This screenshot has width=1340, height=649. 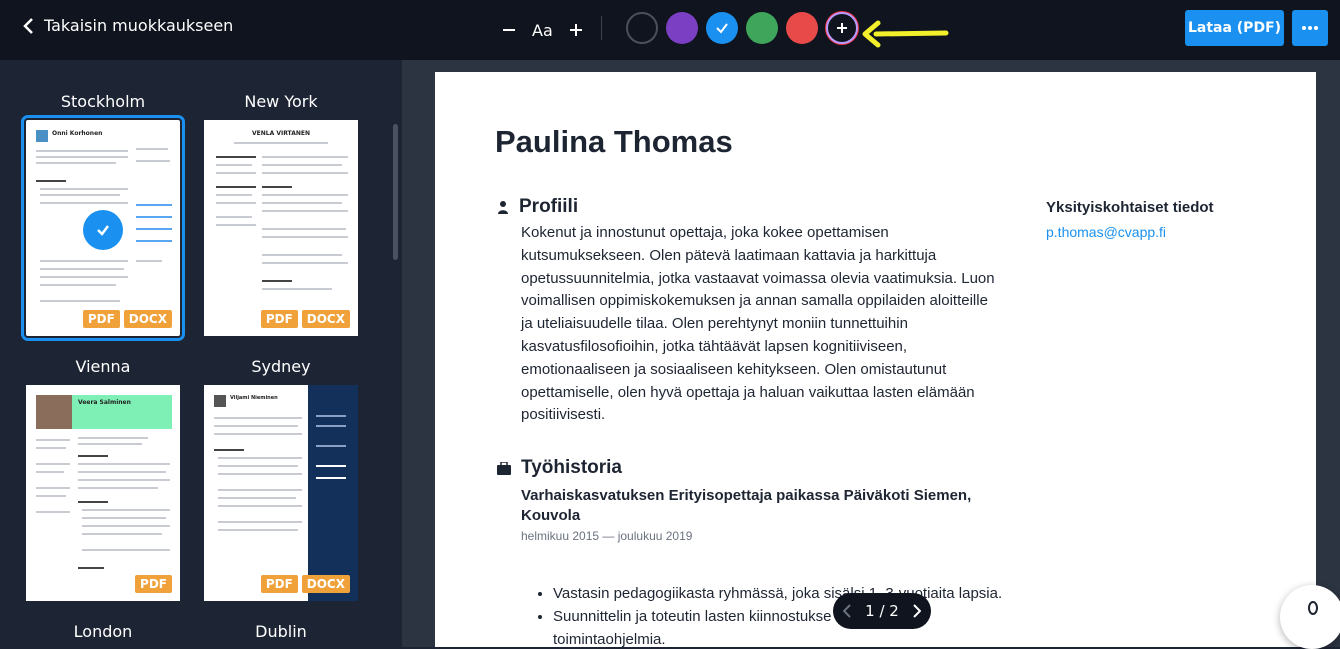 What do you see at coordinates (395, 192) in the screenshot?
I see `sidebar-scrollbar` at bounding box center [395, 192].